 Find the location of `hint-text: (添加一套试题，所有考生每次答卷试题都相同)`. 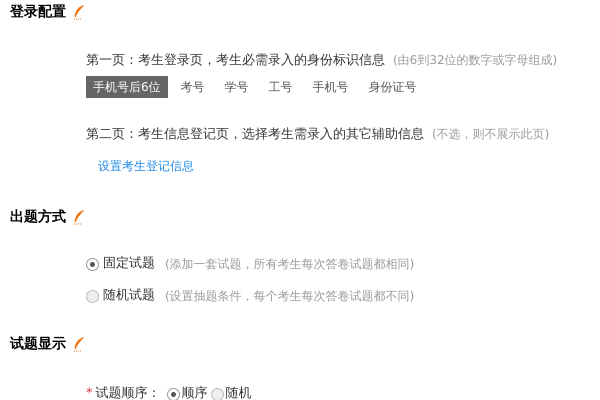

hint-text: (添加一套试题，所有考生每次答卷试题都相同) is located at coordinates (289, 264).